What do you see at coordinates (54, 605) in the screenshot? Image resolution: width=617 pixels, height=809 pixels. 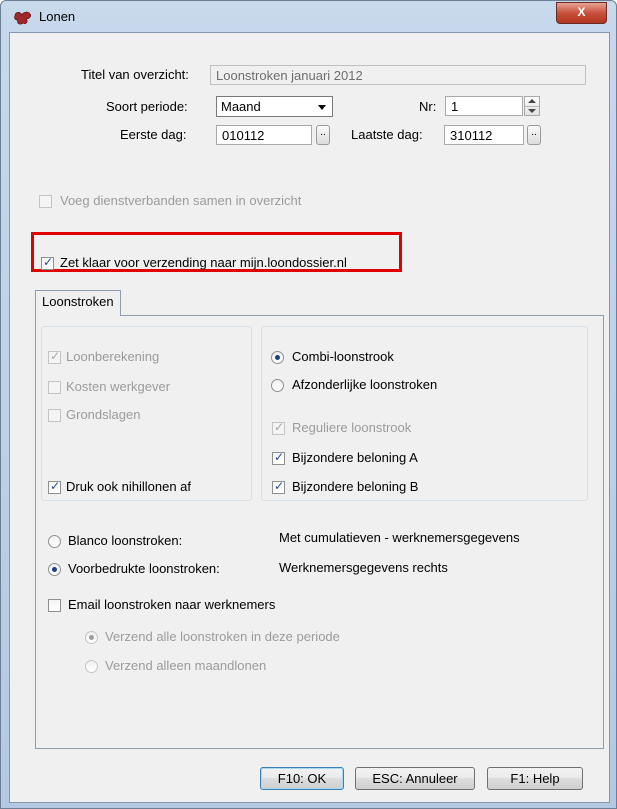 I see `email-checkbox` at bounding box center [54, 605].